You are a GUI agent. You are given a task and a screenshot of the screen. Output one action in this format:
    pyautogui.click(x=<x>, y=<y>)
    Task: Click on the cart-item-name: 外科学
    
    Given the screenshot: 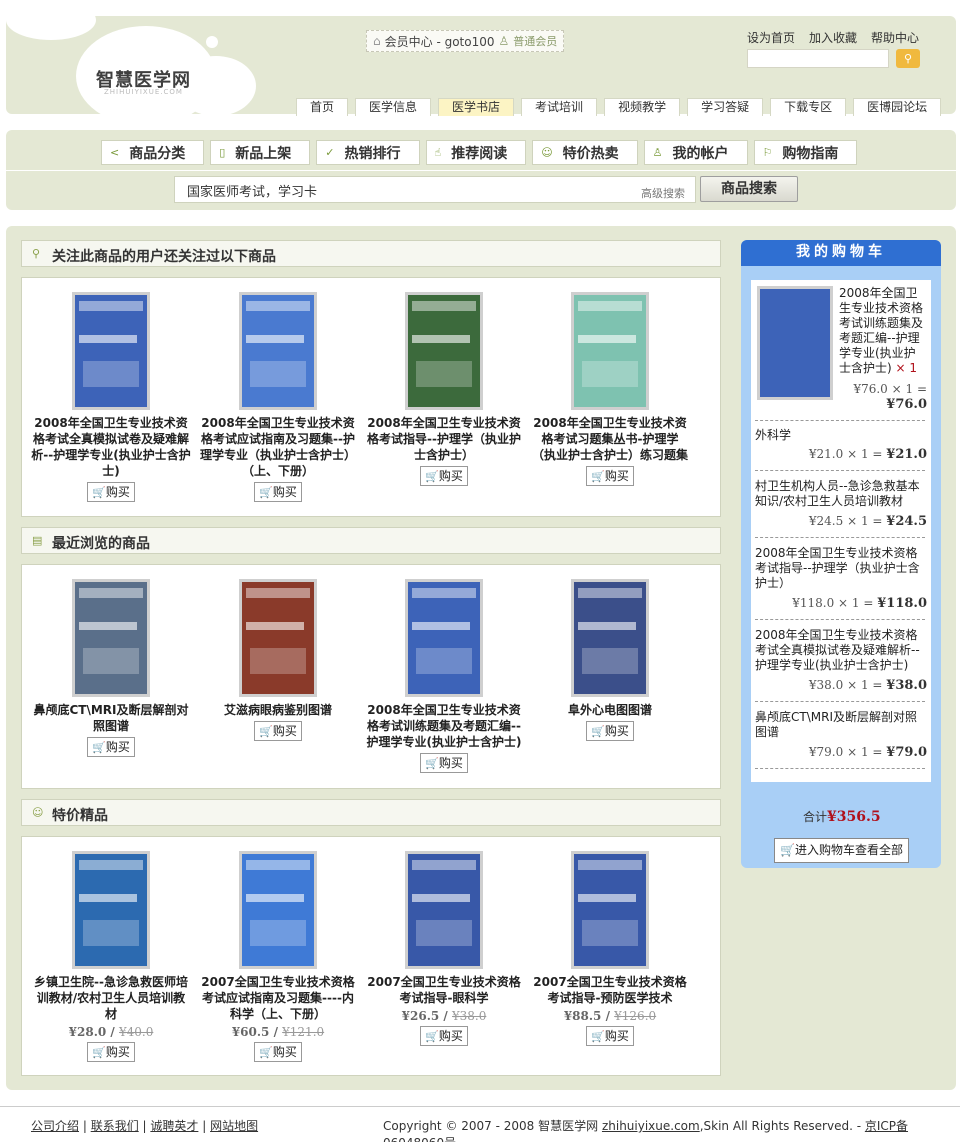 What is the action you would take?
    pyautogui.click(x=840, y=435)
    